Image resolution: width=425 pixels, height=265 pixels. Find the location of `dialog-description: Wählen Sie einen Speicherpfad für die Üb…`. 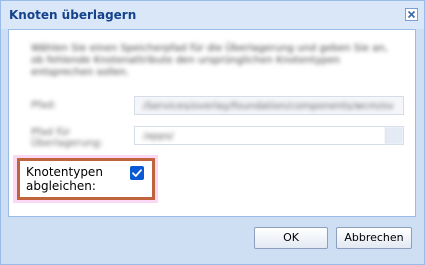

dialog-description: Wählen Sie einen Speicherpfad für die Üb… is located at coordinates (209, 60).